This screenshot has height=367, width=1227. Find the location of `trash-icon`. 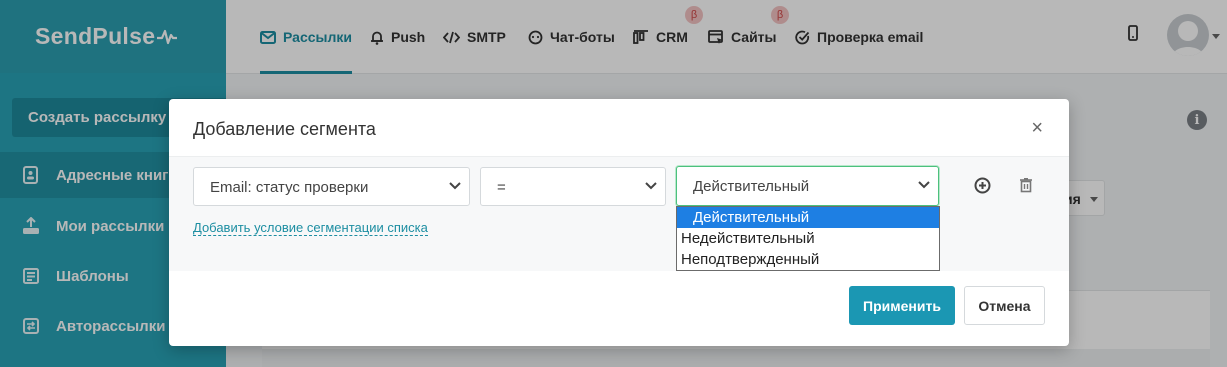

trash-icon is located at coordinates (1026, 185).